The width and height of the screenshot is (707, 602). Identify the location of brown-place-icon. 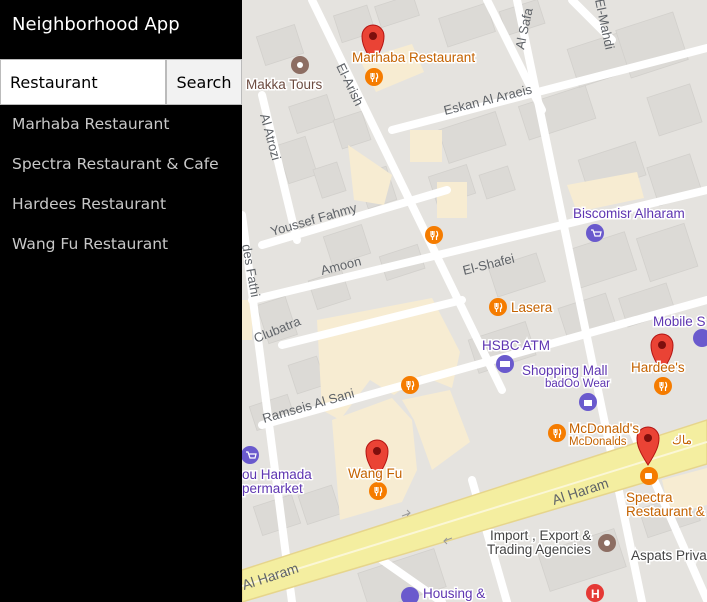
(607, 543).